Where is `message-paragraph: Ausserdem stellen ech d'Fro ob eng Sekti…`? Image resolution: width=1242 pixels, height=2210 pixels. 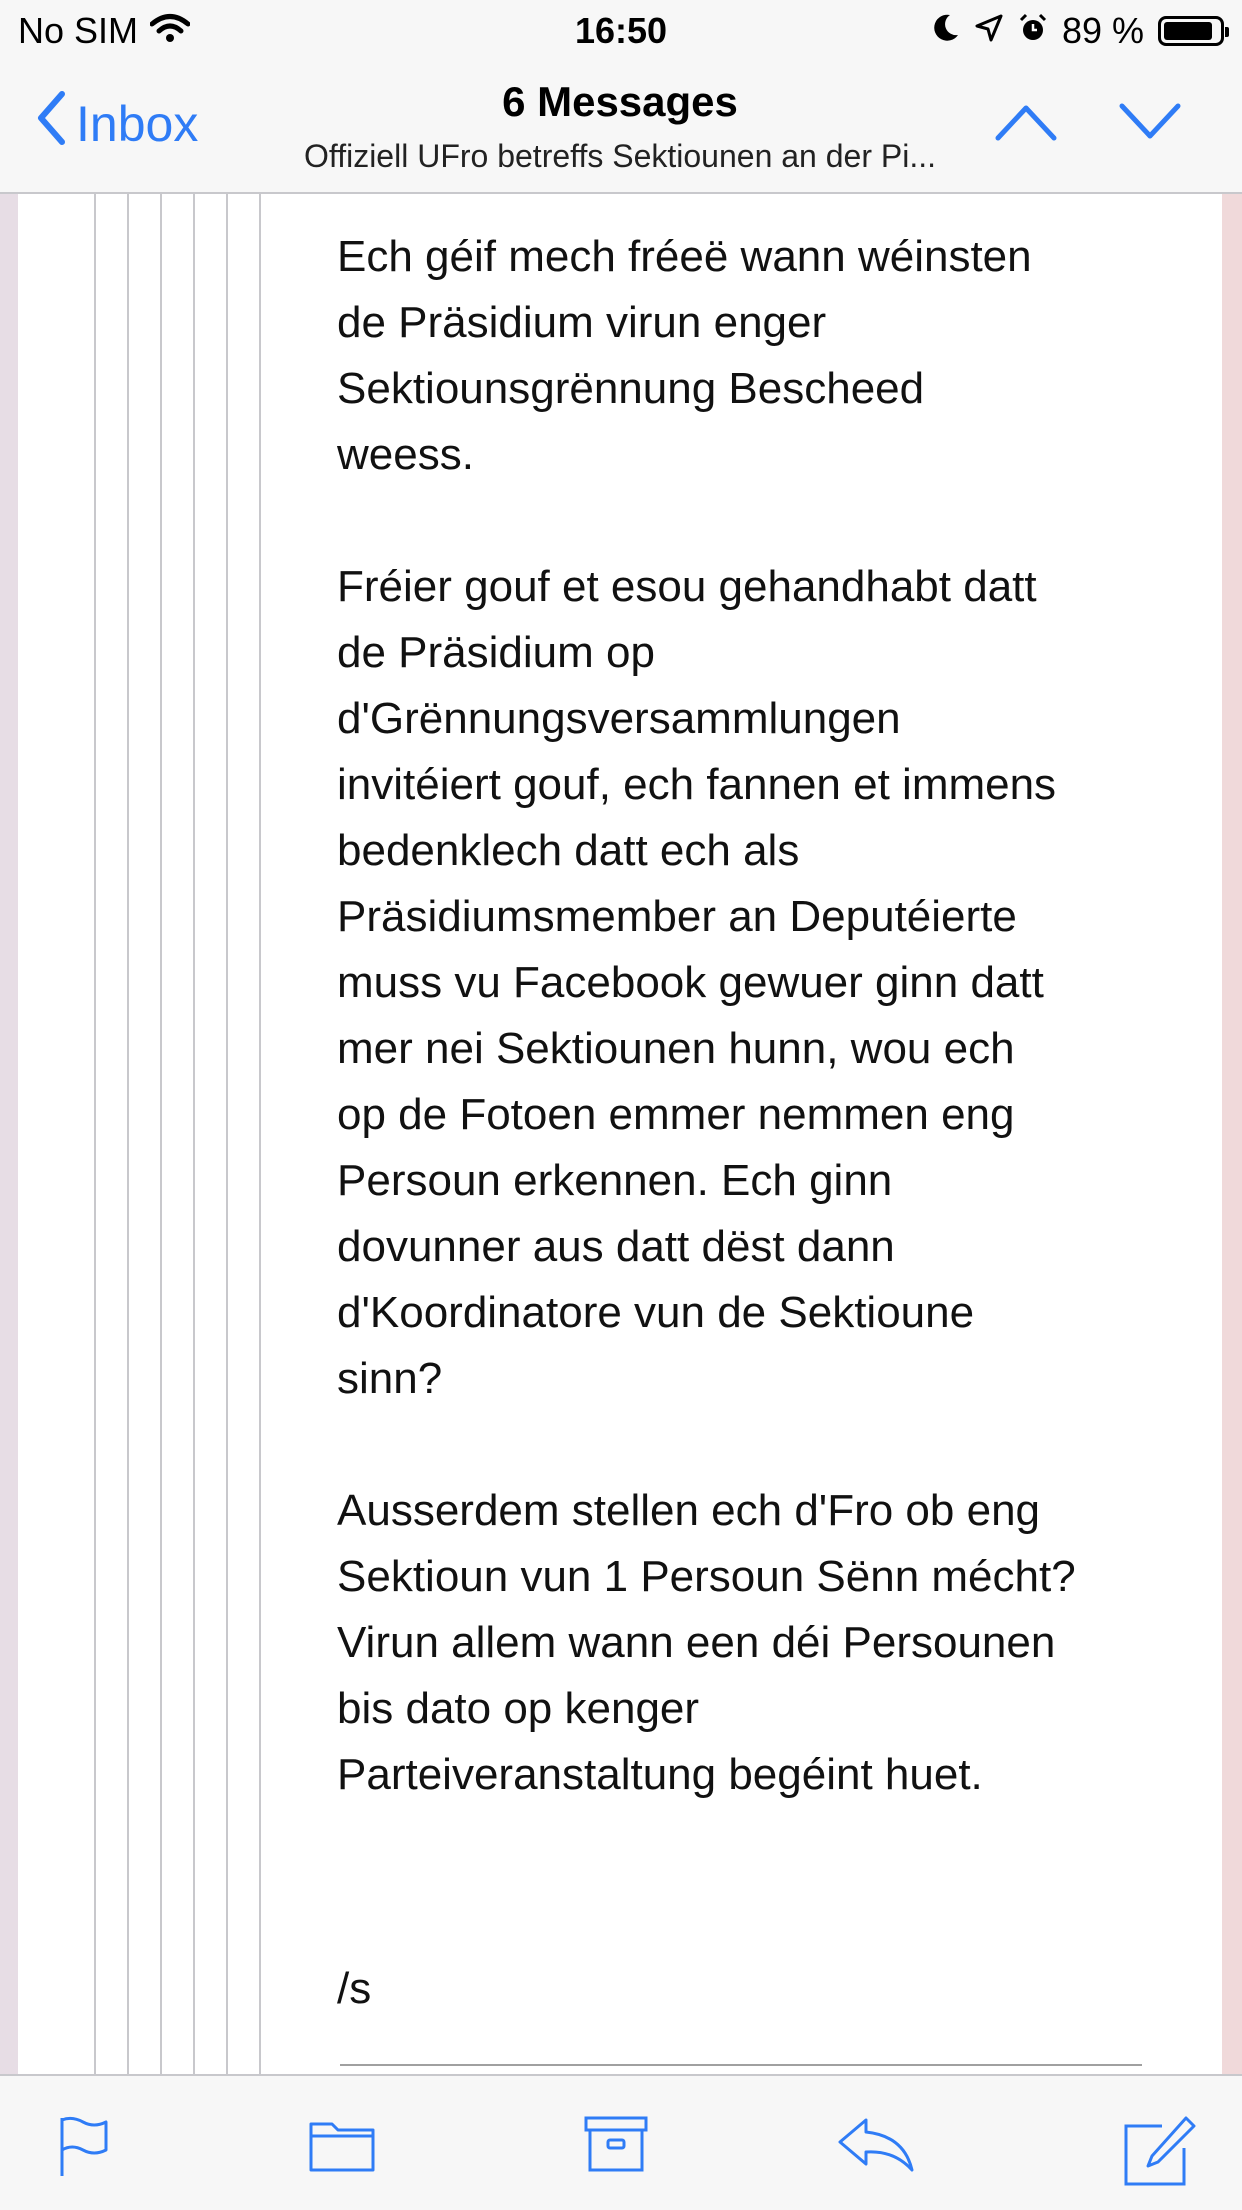
message-paragraph: Ausserdem stellen ech d'Fro ob eng Sekti… is located at coordinates (706, 1642).